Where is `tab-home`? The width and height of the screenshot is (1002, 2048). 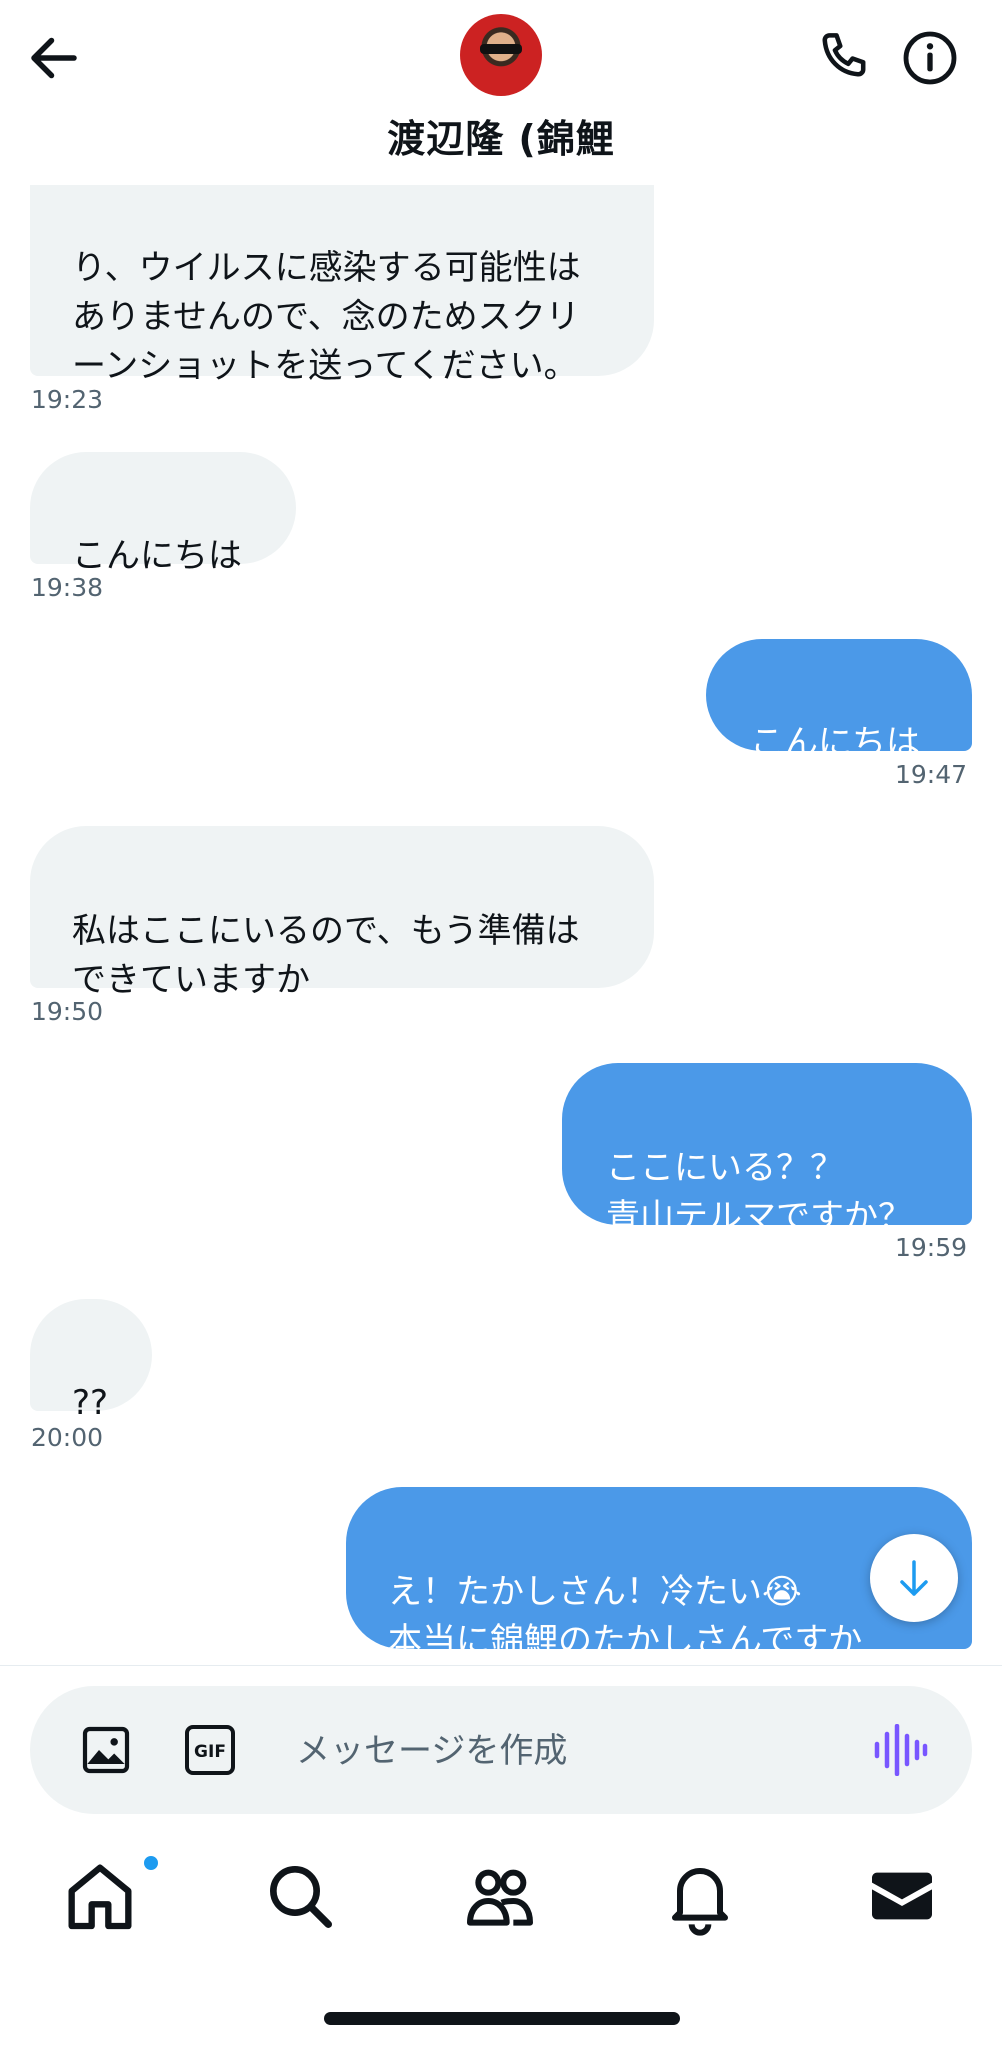
tab-home is located at coordinates (110, 1895).